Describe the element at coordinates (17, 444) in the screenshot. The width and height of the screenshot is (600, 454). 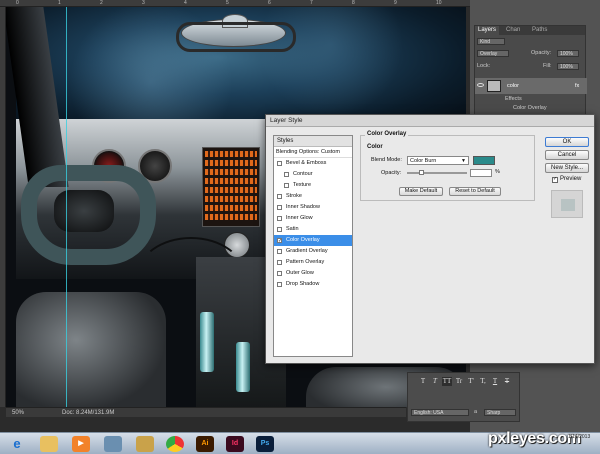
I see `ie-icon: e` at that location.